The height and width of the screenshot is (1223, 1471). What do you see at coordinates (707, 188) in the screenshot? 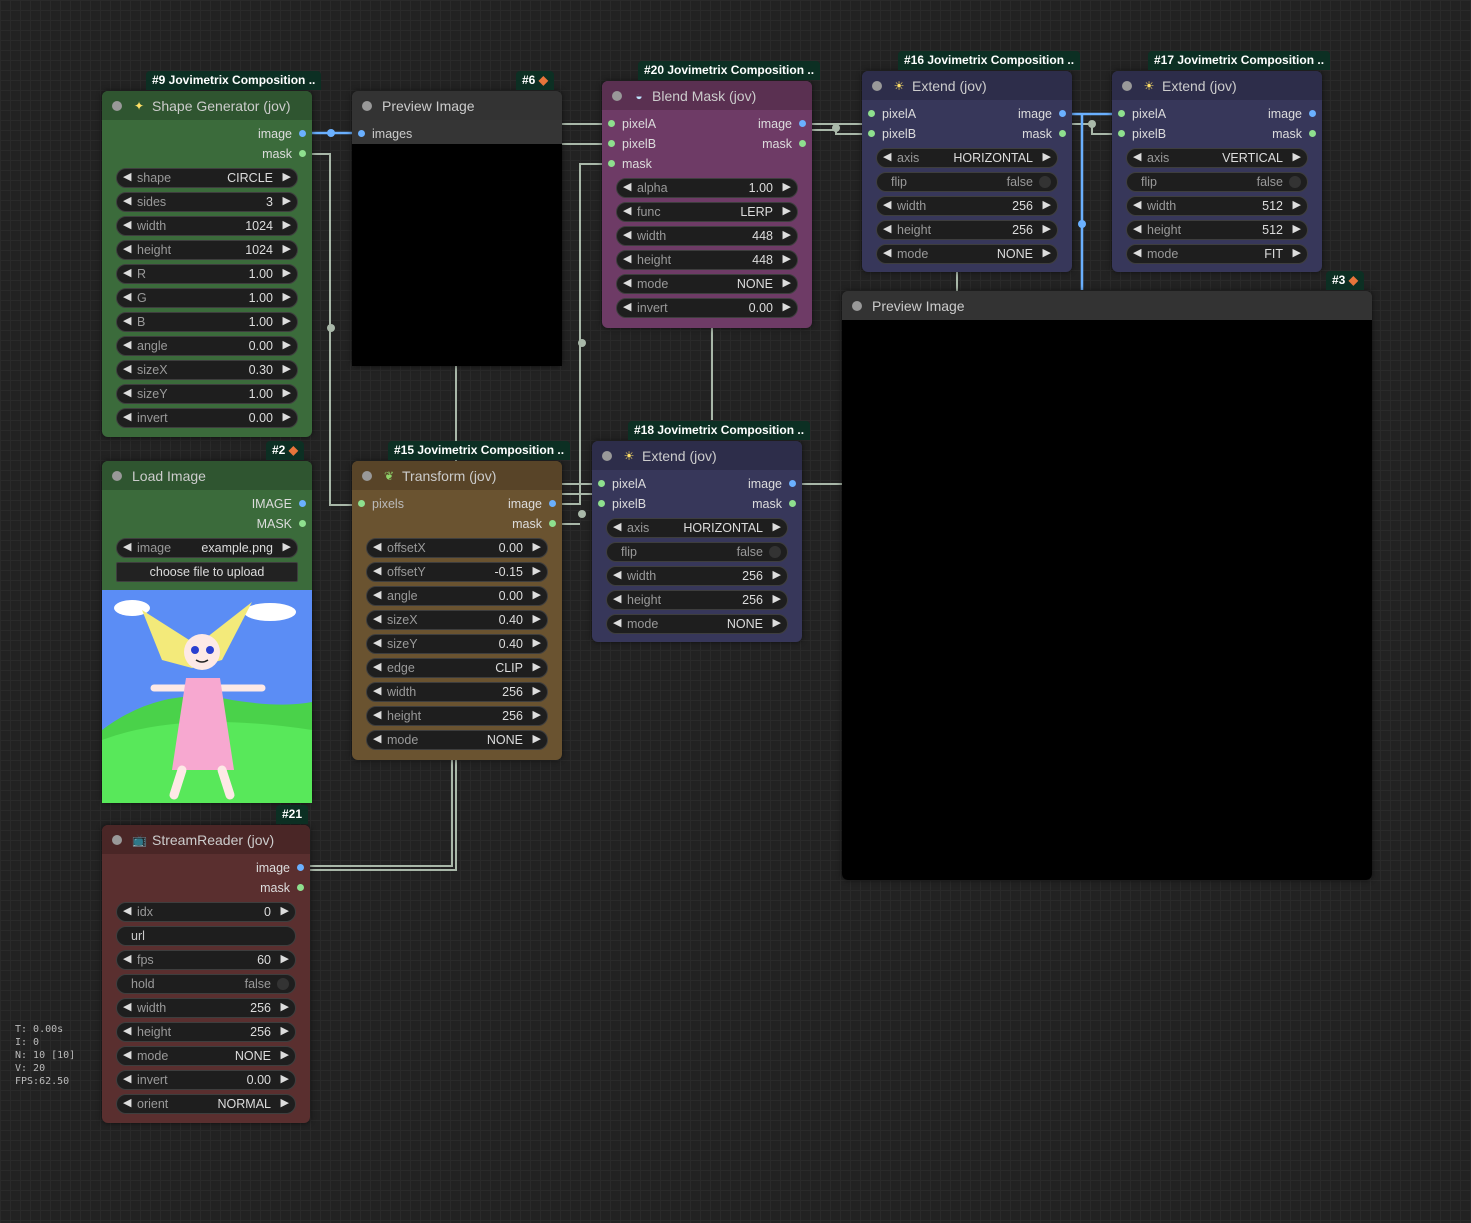
I see `number-widget: ◀ alpha 1.00 ▶` at bounding box center [707, 188].